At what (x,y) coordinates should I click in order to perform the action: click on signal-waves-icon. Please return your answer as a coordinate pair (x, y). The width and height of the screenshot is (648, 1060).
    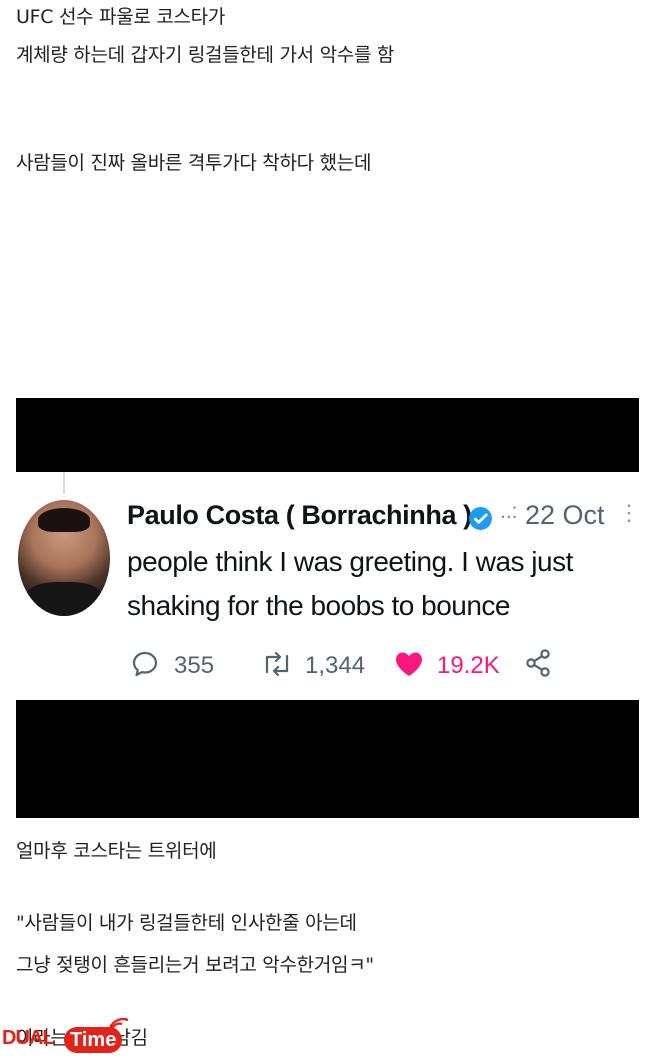
    Looking at the image, I should click on (118, 1026).